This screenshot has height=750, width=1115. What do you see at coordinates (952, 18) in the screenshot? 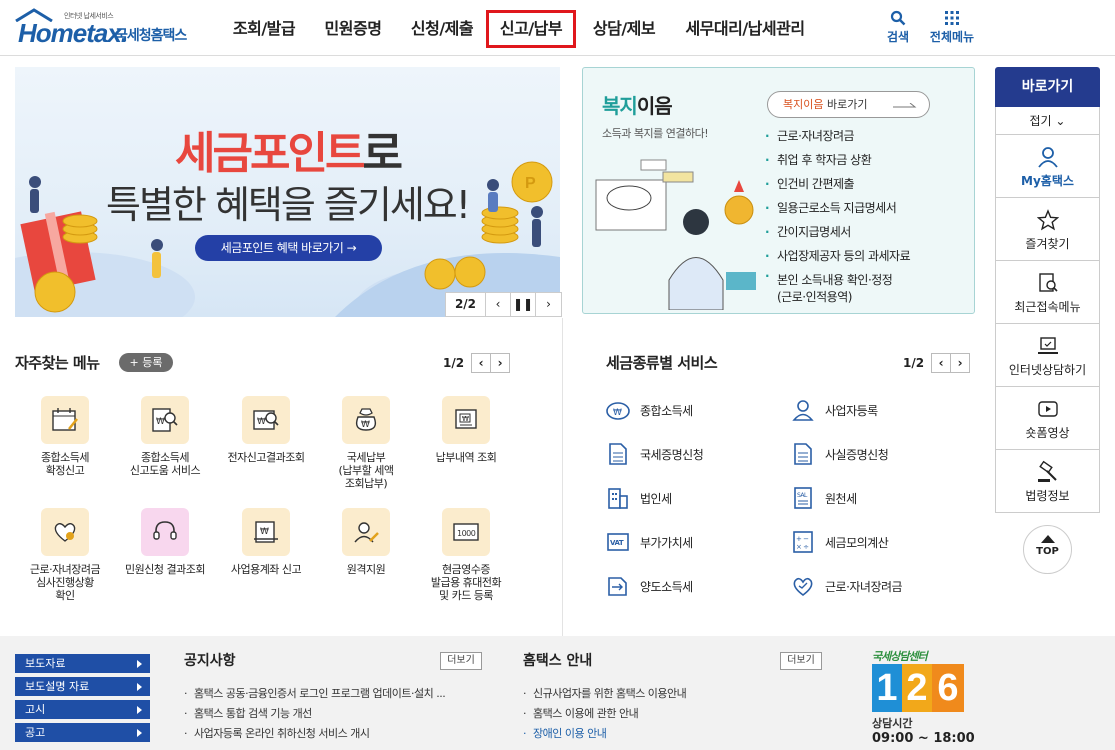
I see `grid-menu-icon` at bounding box center [952, 18].